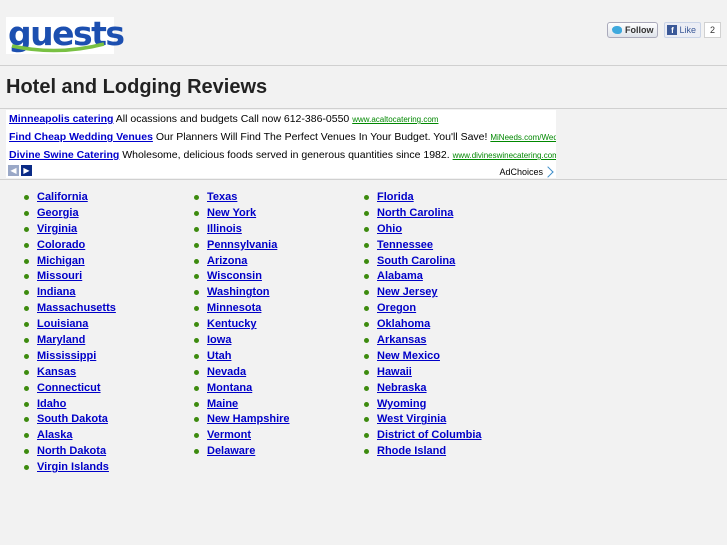 This screenshot has height=545, width=727. What do you see at coordinates (229, 388) in the screenshot?
I see `state-link: Montana` at bounding box center [229, 388].